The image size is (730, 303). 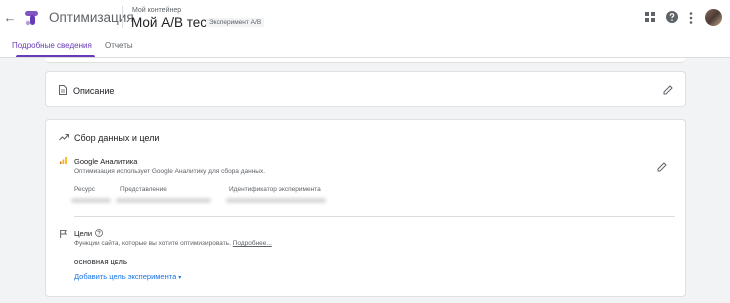 I want to click on back-arrow-icon: ←, so click(x=10, y=18).